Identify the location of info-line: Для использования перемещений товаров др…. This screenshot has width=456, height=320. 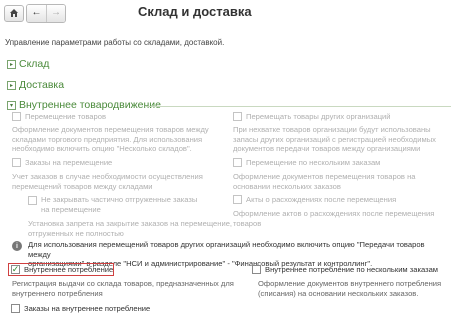
(226, 249).